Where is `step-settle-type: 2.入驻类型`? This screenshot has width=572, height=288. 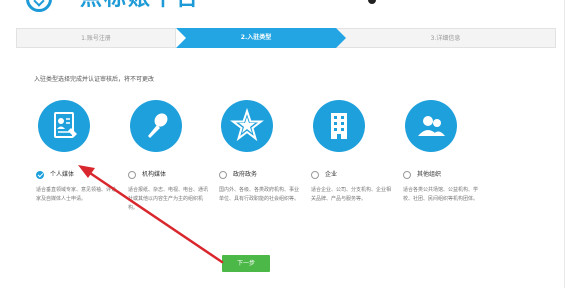 step-settle-type: 2.入驻类型 is located at coordinates (261, 38).